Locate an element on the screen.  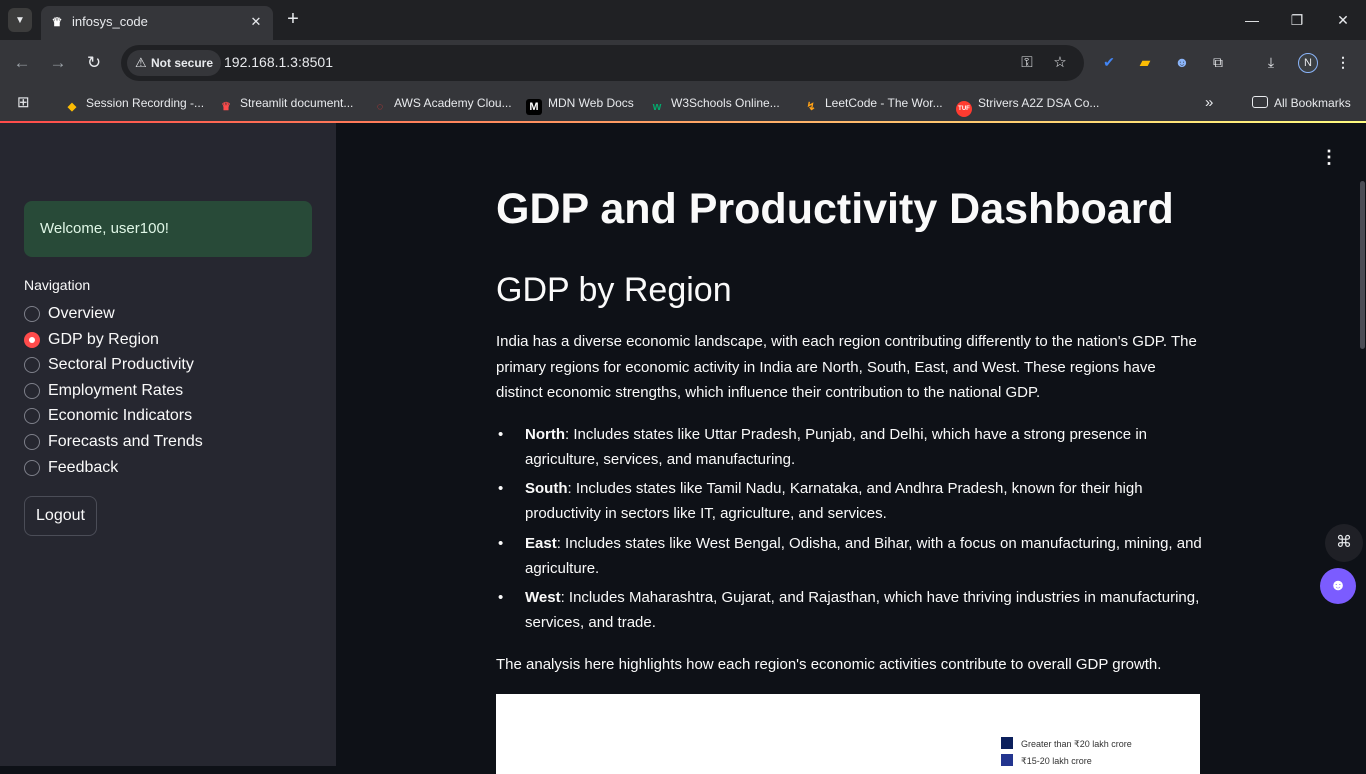
w3schools-icon: w is located at coordinates (657, 107).